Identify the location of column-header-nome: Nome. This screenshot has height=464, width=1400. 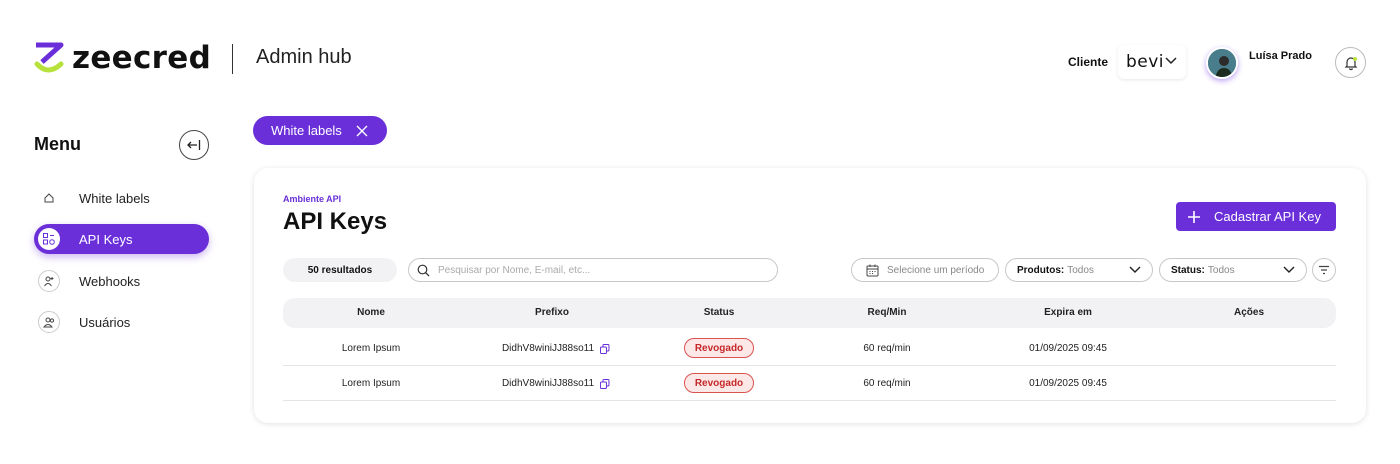
(371, 312).